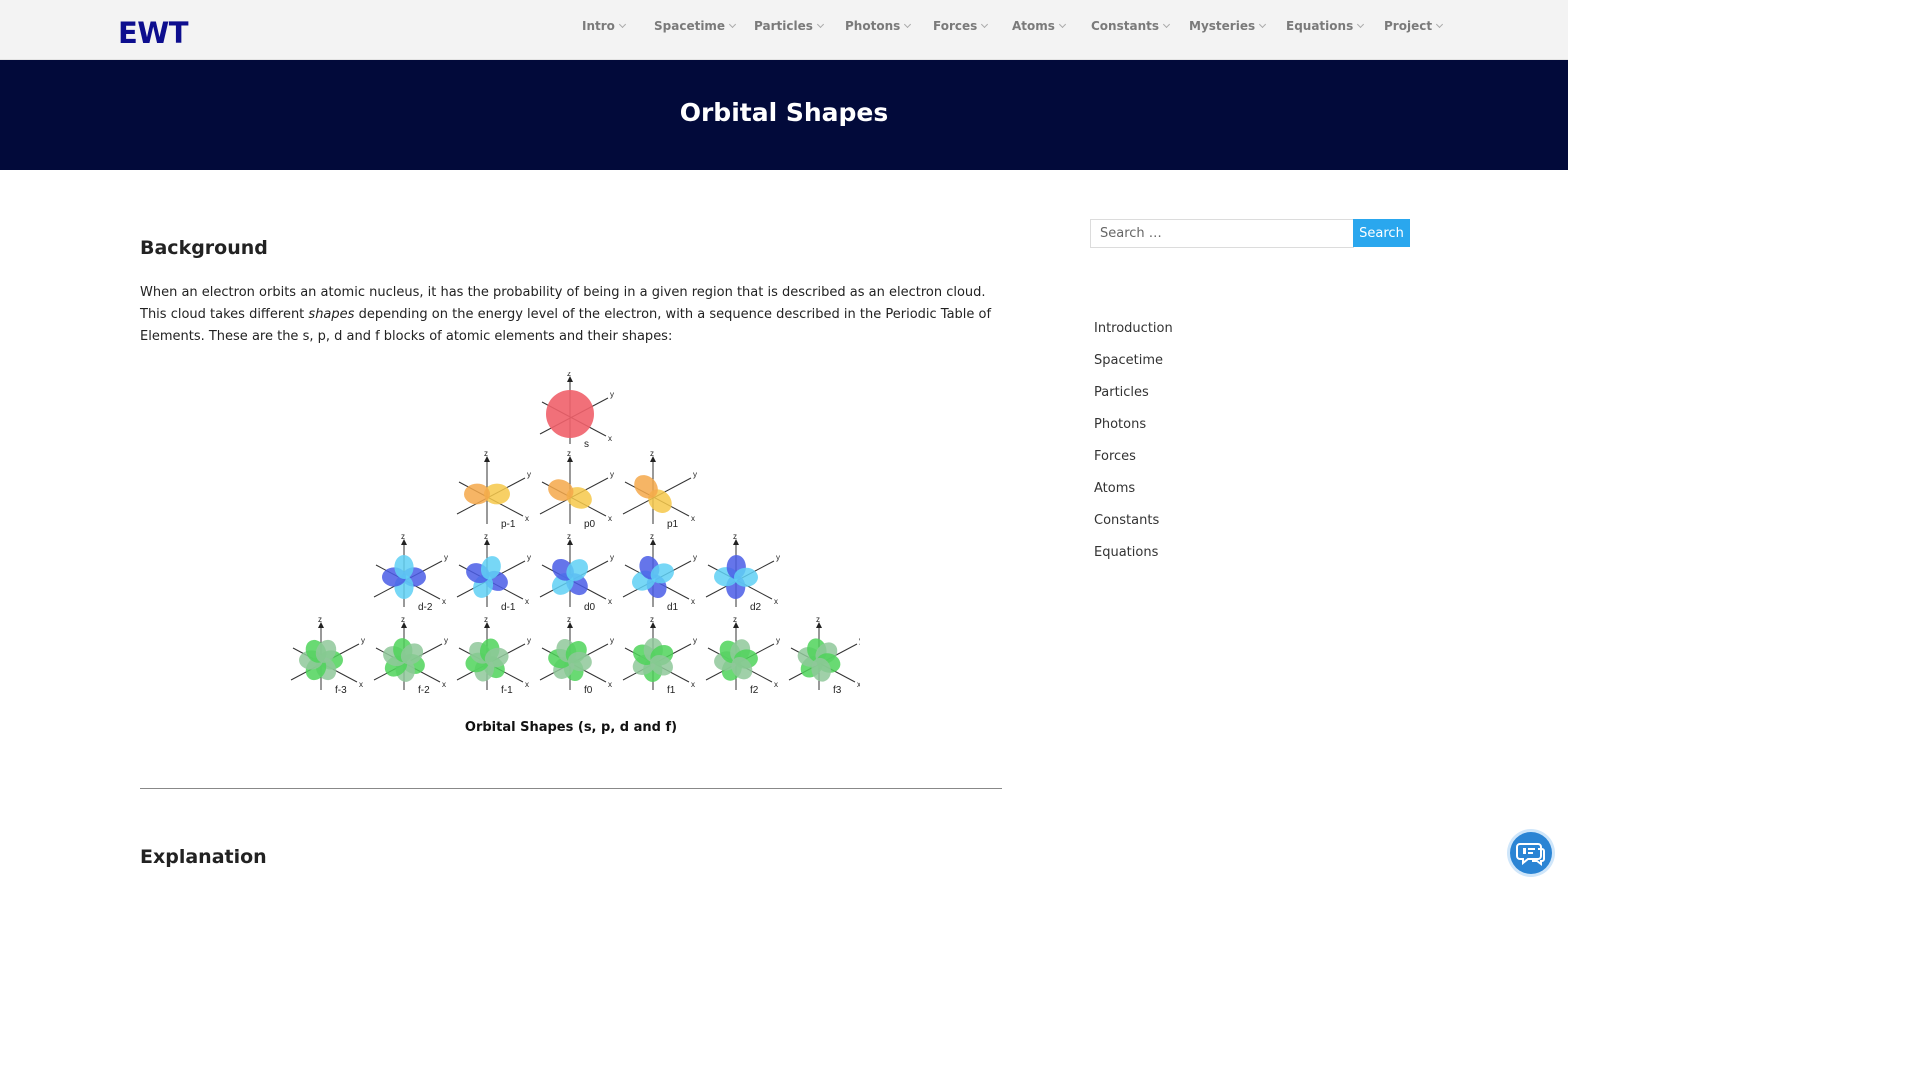 This screenshot has width=1920, height=1080. Describe the element at coordinates (878, 26) in the screenshot. I see `nav-item-photons: Photons` at that location.